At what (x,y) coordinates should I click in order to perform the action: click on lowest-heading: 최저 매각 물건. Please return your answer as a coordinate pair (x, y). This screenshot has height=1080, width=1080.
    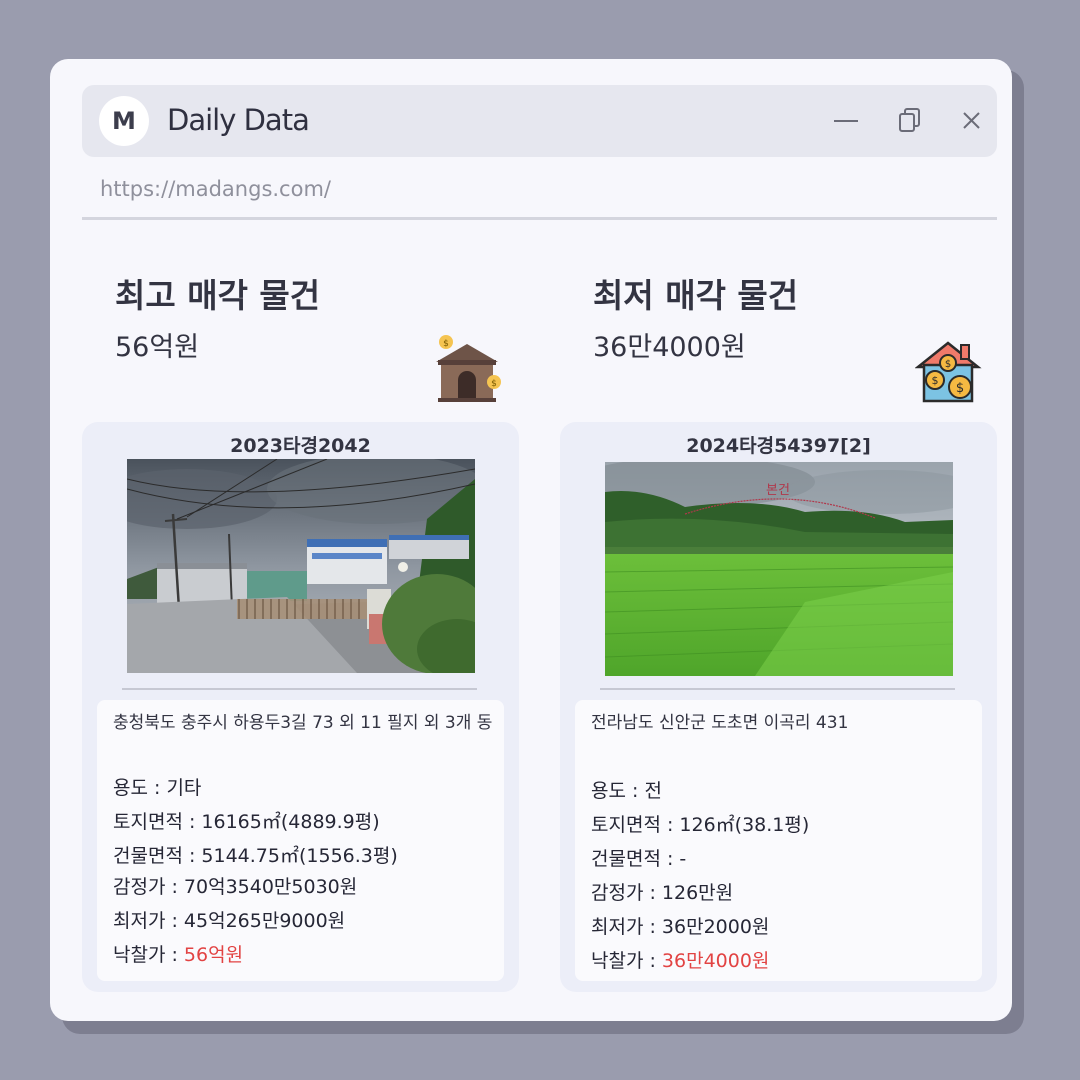
    Looking at the image, I should click on (696, 295).